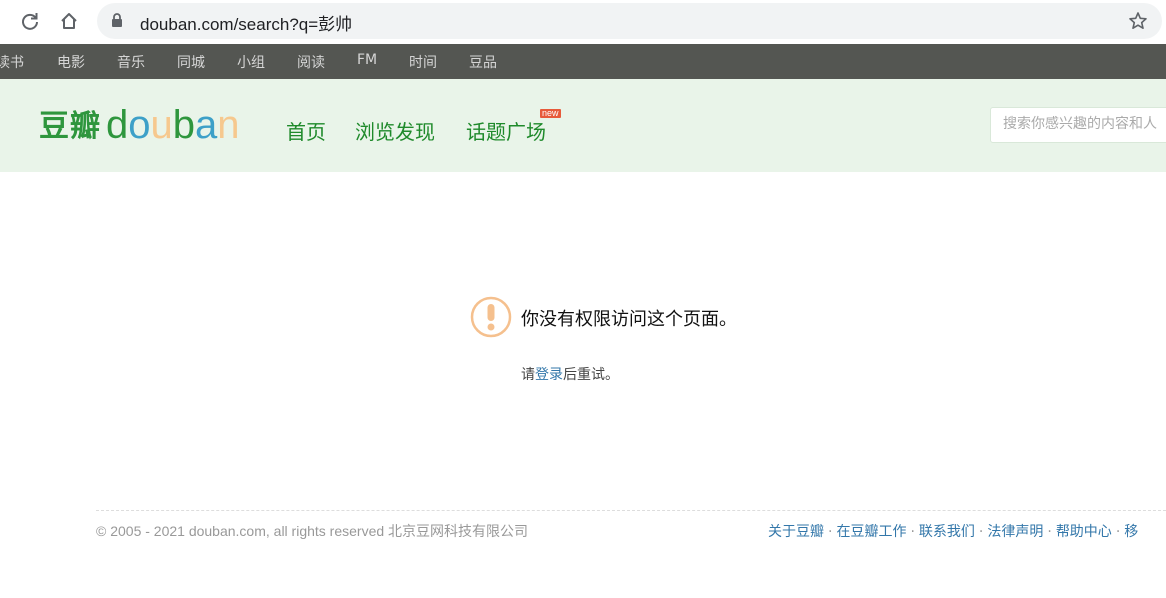 The height and width of the screenshot is (598, 1166). What do you see at coordinates (483, 62) in the screenshot?
I see `global-nav-item-products: 豆品` at bounding box center [483, 62].